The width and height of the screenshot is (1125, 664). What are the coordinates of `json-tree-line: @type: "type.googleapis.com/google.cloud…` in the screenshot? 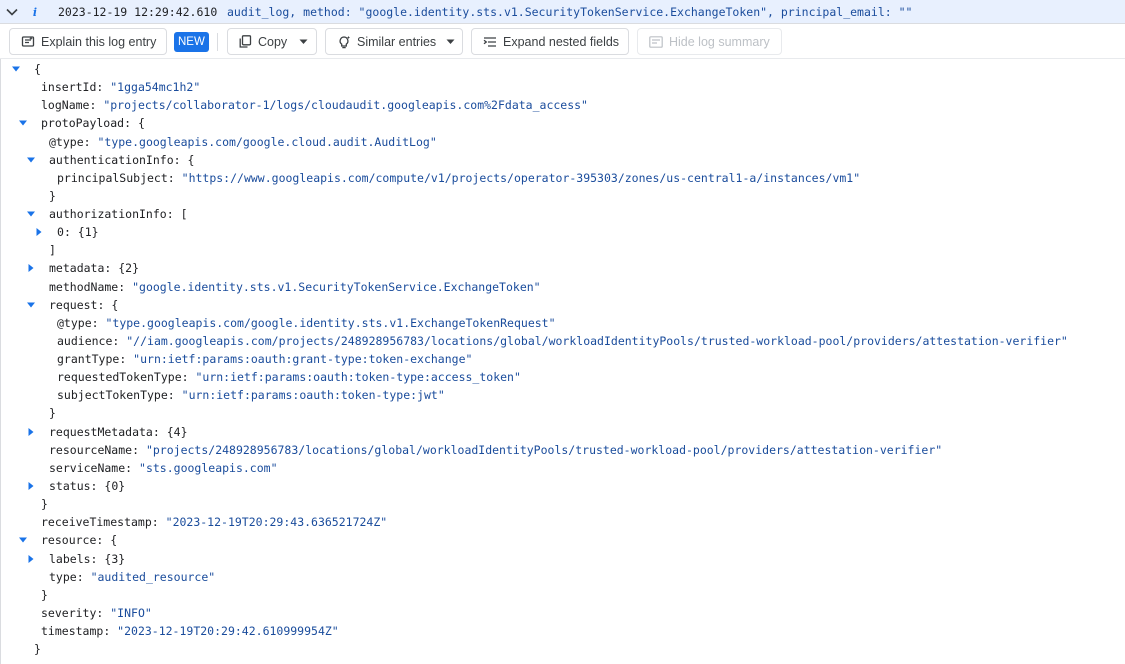 It's located at (243, 142).